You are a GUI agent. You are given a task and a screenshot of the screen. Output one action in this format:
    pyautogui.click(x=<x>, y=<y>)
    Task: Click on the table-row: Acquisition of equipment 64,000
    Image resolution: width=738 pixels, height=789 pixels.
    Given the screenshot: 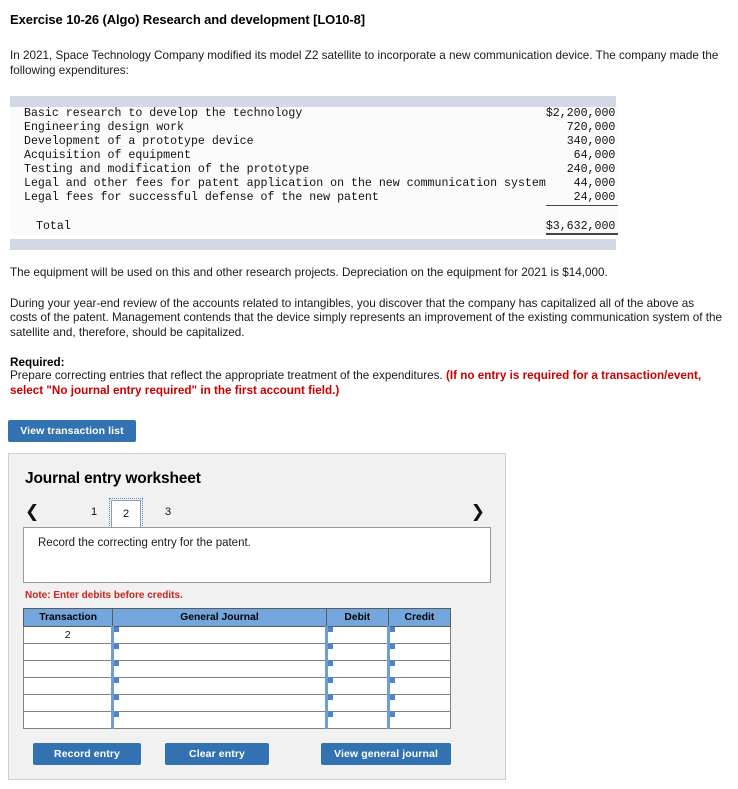 What is the action you would take?
    pyautogui.click(x=314, y=156)
    